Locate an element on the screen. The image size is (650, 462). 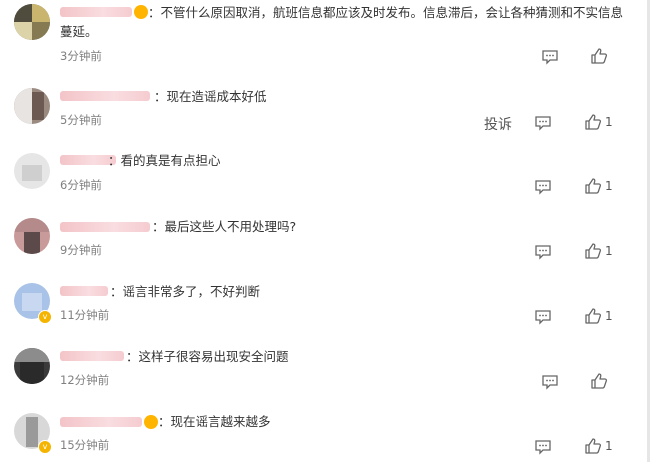
comment-time: 3分钟前 is located at coordinates (81, 56).